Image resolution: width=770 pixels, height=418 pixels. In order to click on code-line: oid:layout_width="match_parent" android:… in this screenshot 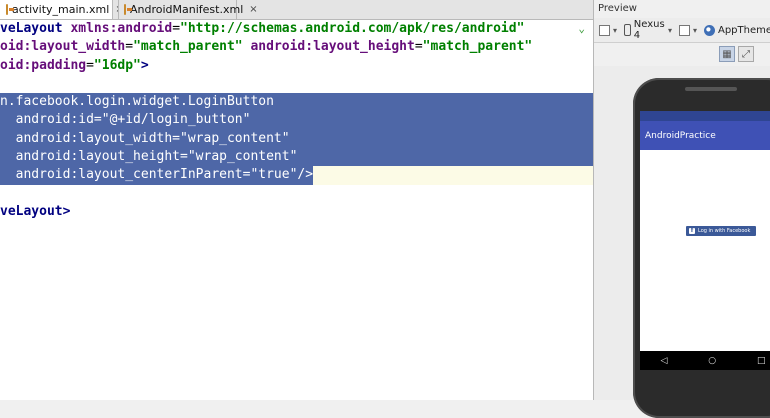, I will do `click(266, 47)`.